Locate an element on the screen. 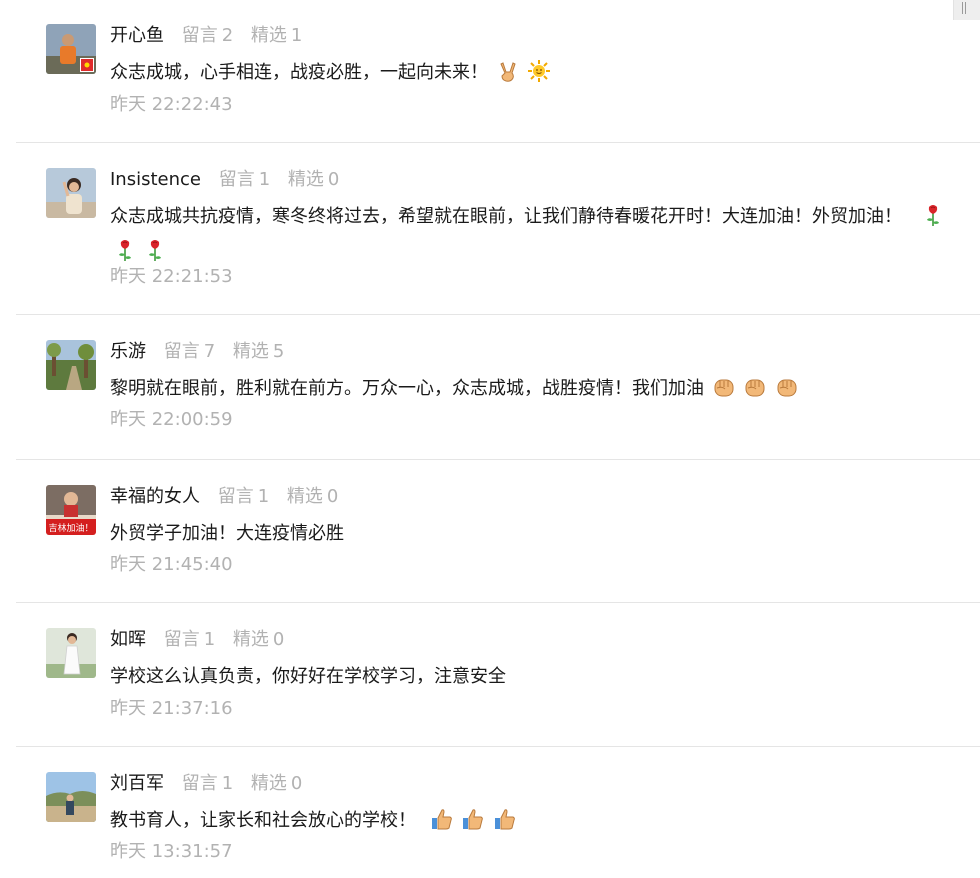  comment-content: 外贸学子加油！大连疫情必胜 is located at coordinates (536, 534).